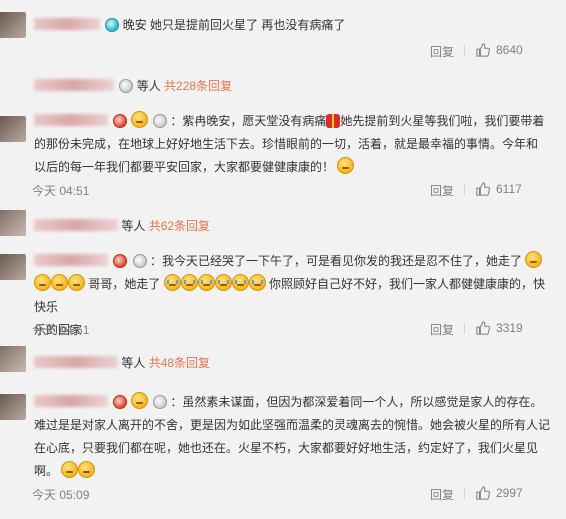 The height and width of the screenshot is (519, 566). What do you see at coordinates (509, 493) in the screenshot?
I see `like-count: 2997` at bounding box center [509, 493].